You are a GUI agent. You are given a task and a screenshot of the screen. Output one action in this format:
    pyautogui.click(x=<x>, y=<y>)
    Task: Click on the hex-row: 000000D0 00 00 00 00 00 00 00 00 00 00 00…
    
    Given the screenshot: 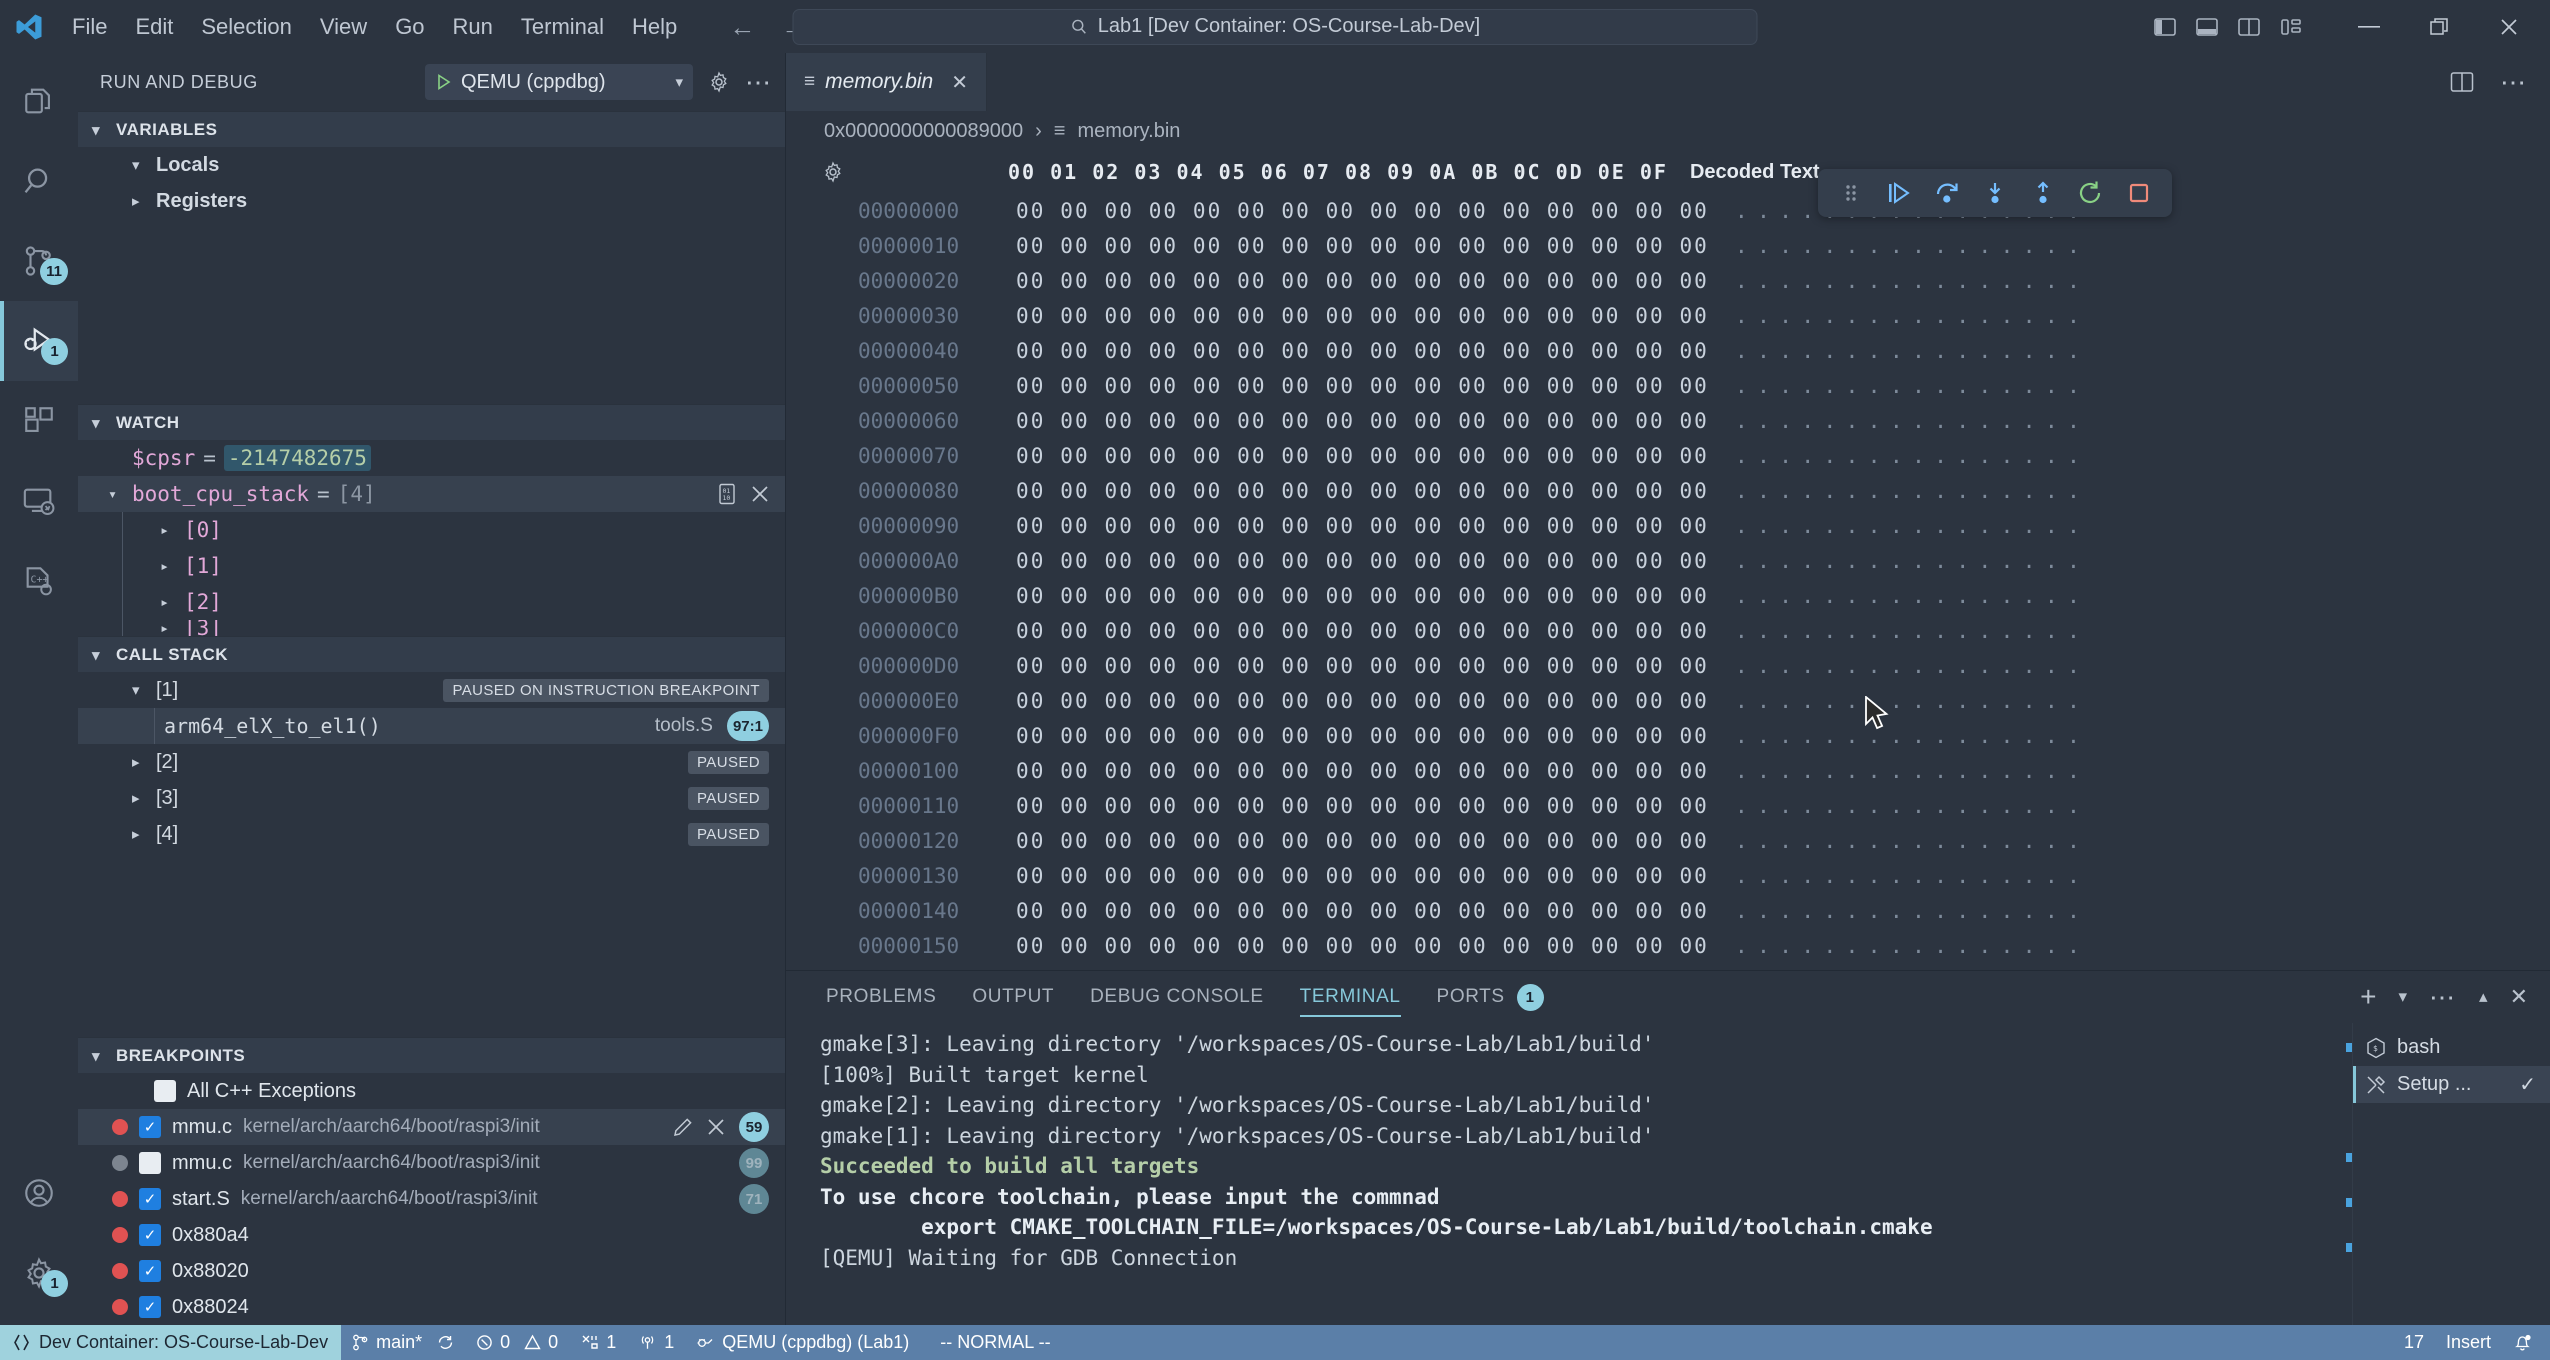 What is the action you would take?
    pyautogui.click(x=1668, y=665)
    